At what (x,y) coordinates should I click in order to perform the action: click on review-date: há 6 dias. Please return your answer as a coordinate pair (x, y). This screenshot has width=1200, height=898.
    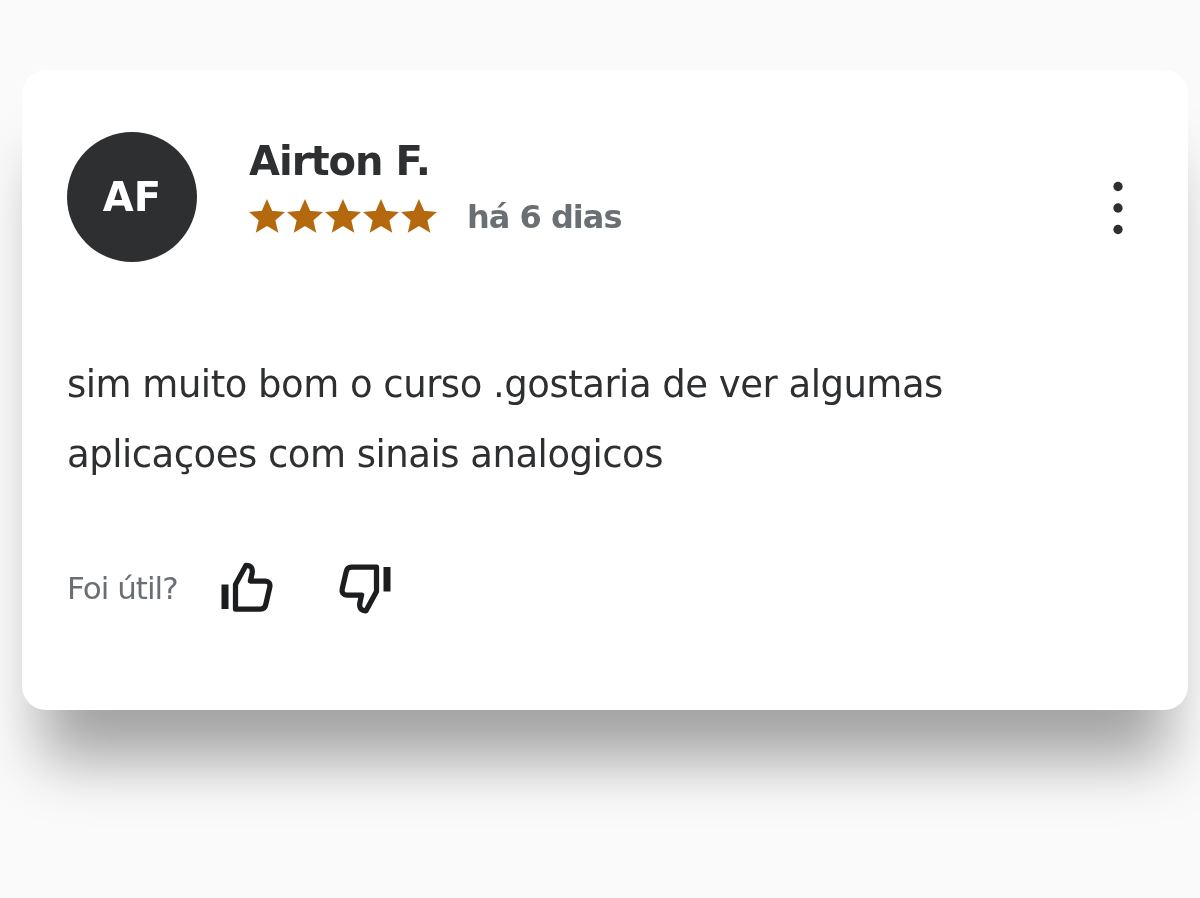
    Looking at the image, I should click on (544, 217).